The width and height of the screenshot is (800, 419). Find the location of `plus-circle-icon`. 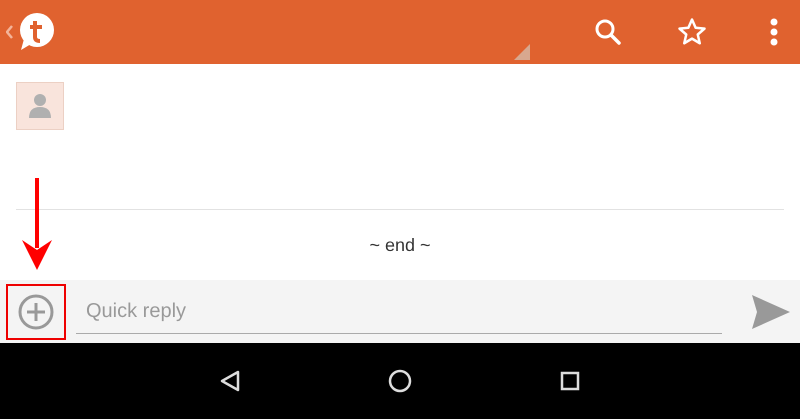

plus-circle-icon is located at coordinates (36, 311).